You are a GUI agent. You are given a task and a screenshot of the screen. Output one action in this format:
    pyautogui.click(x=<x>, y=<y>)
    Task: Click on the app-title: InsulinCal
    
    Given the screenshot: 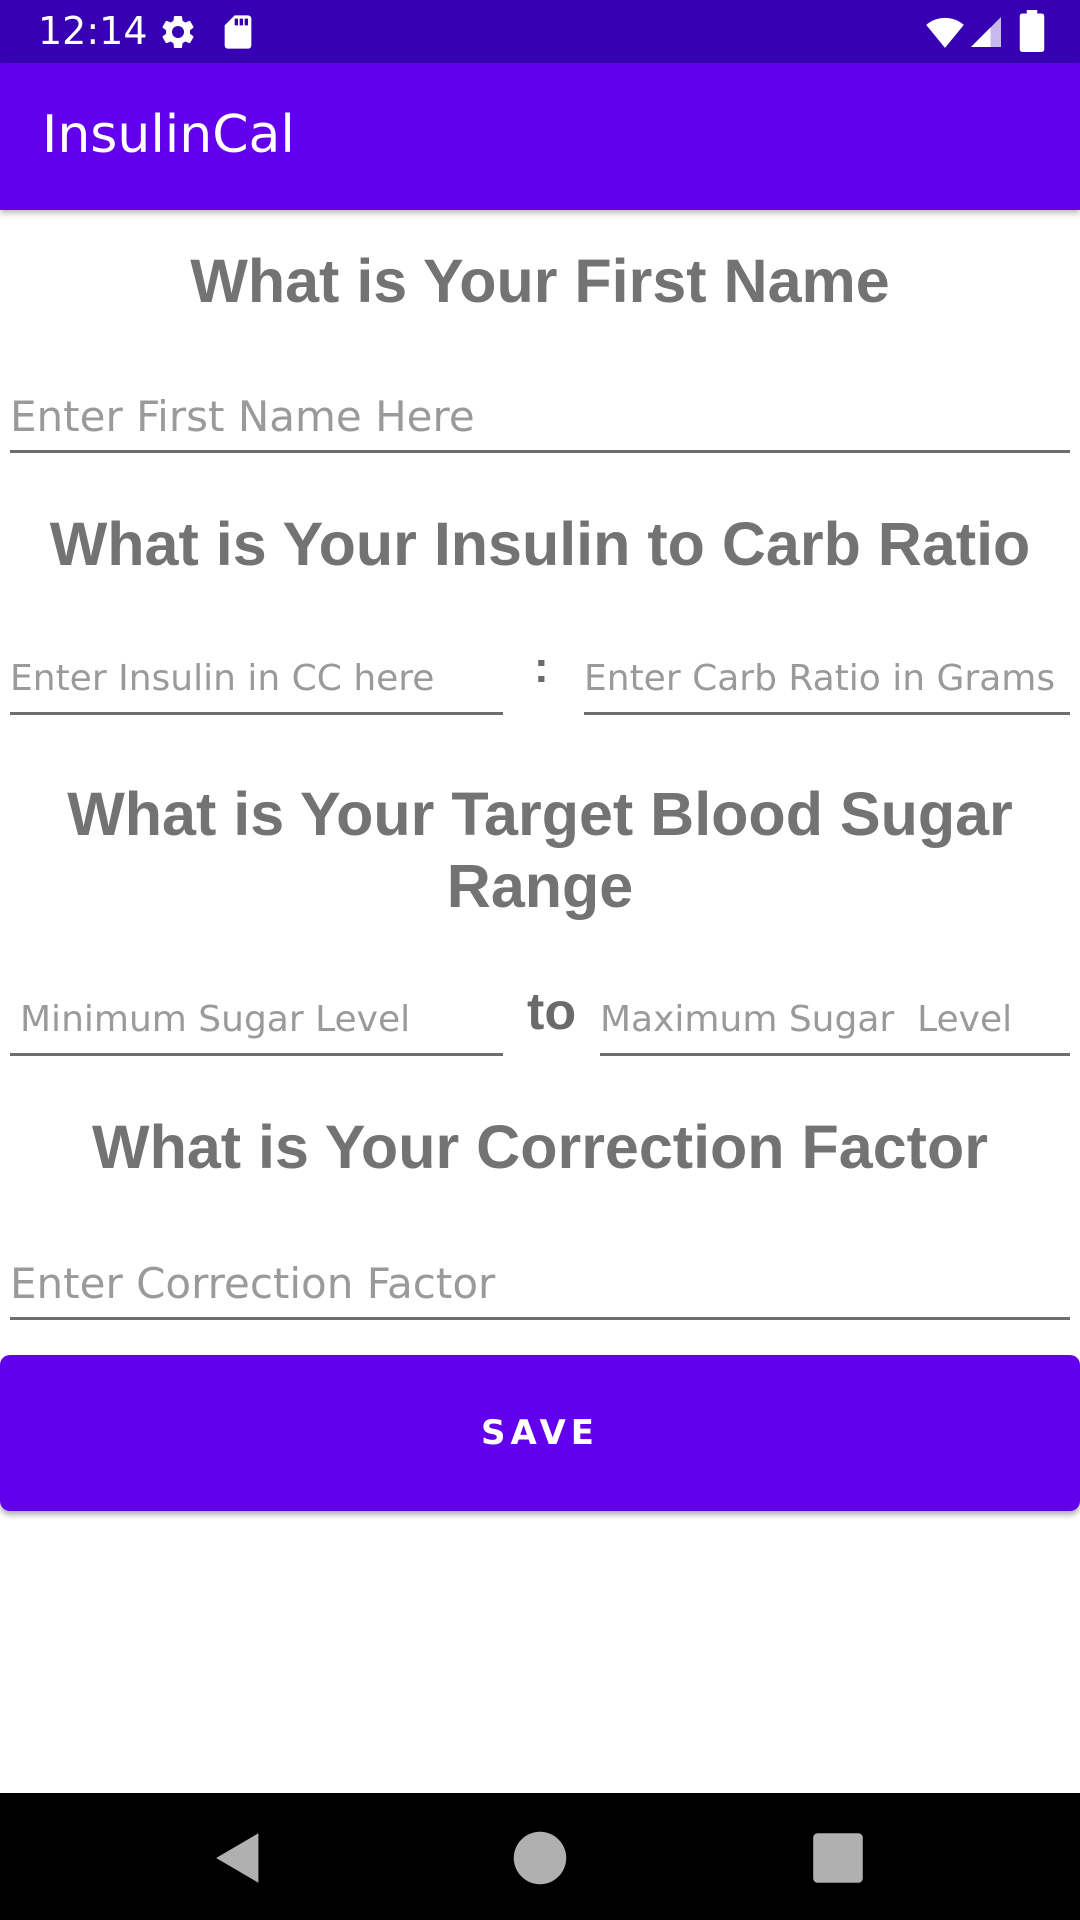 What is the action you would take?
    pyautogui.click(x=168, y=135)
    